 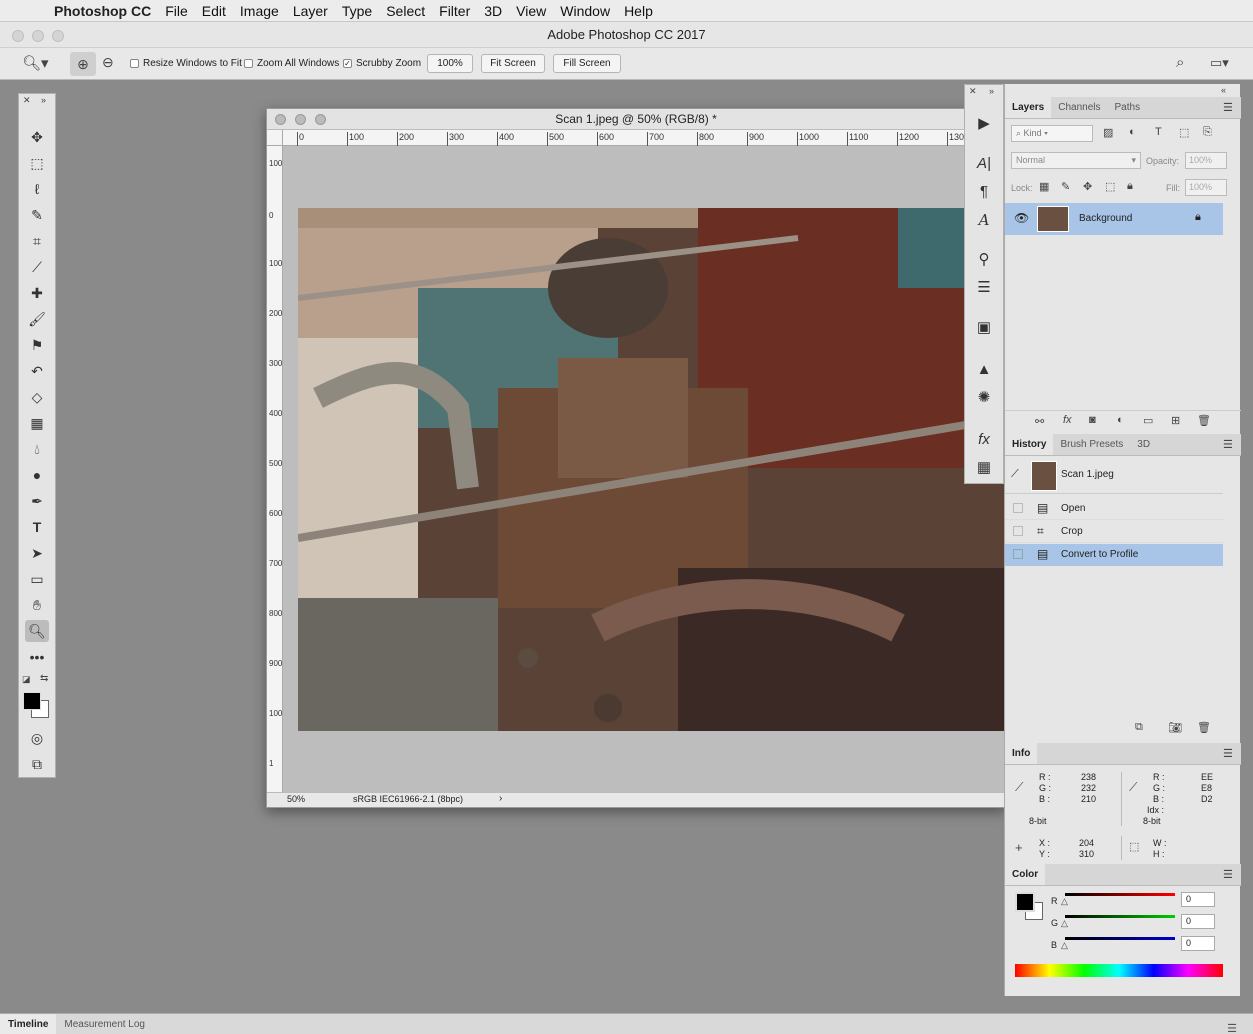 I want to click on ruler-origin, so click(x=275, y=138).